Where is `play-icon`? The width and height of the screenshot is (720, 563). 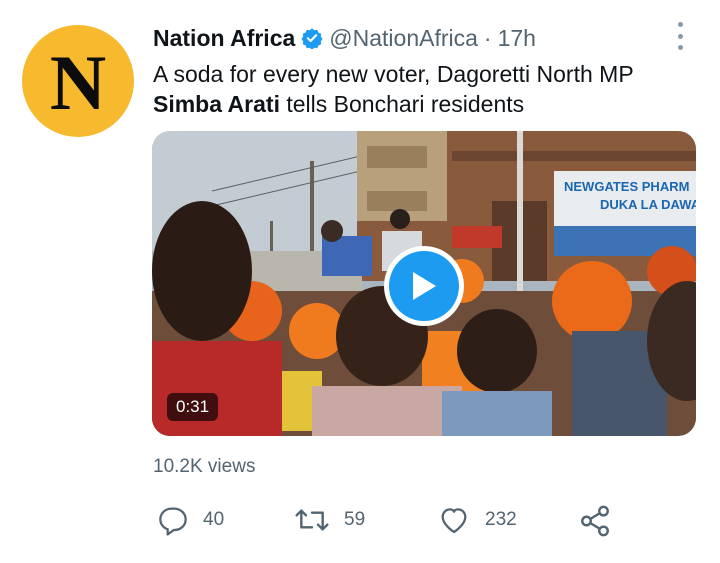
play-icon is located at coordinates (424, 286).